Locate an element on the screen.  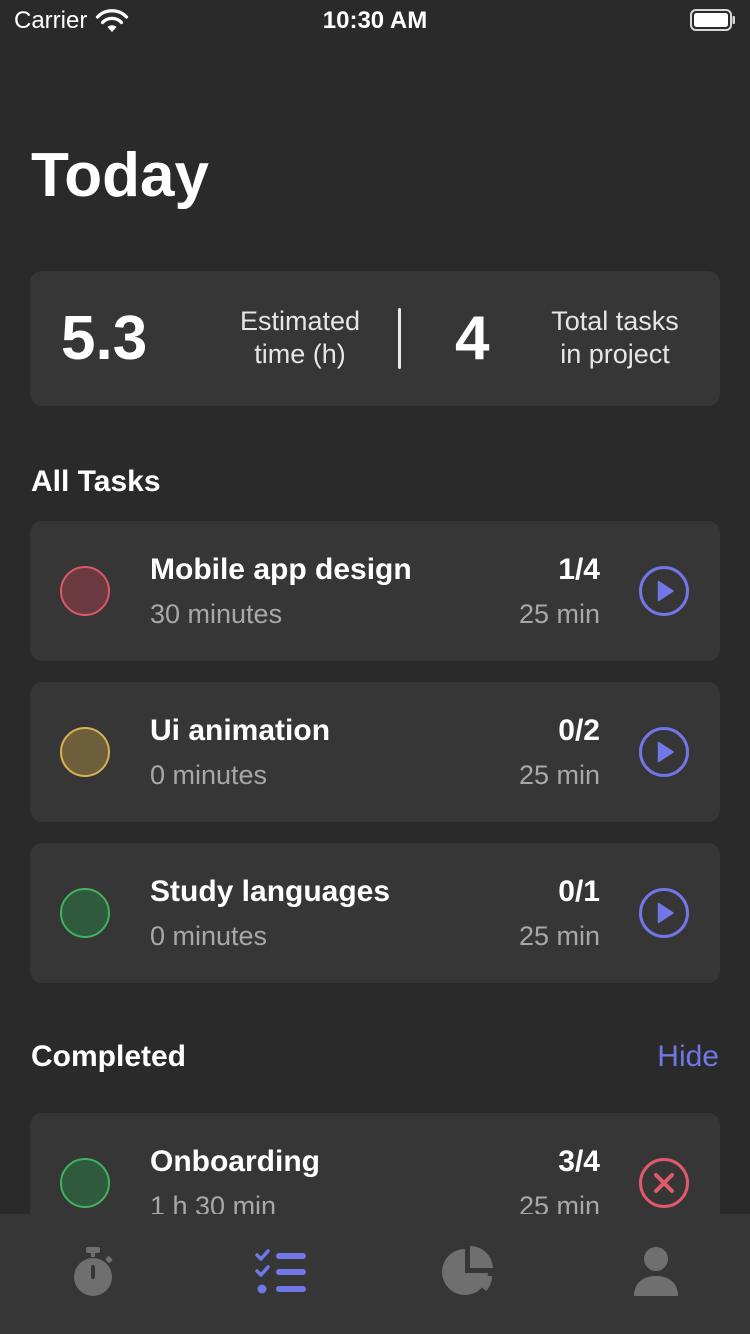
status-bar: Carrier 10:30 AM is located at coordinates (375, 20).